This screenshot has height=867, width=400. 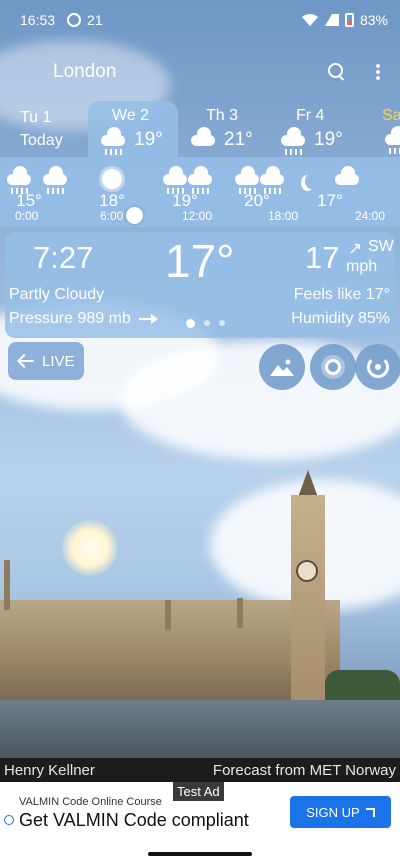 I want to click on trees, so click(x=362, y=686).